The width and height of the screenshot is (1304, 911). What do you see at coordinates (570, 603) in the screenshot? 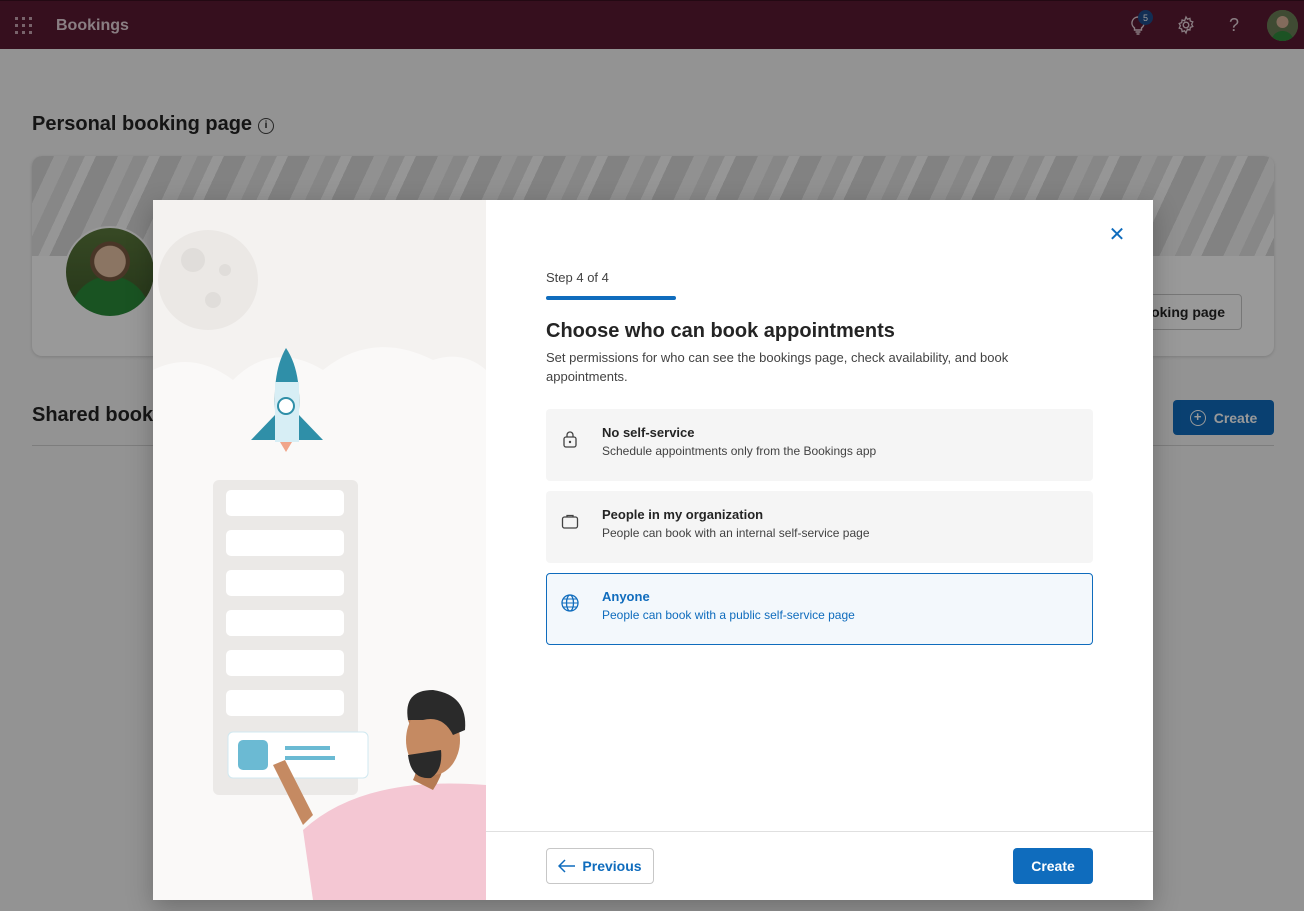
I see `globe-icon` at bounding box center [570, 603].